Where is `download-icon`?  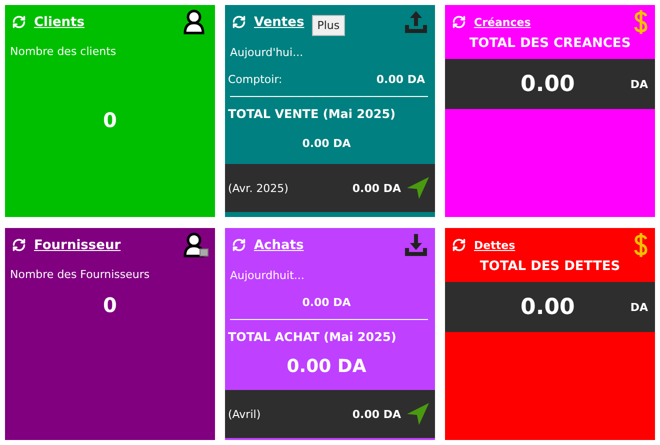
download-icon is located at coordinates (416, 245).